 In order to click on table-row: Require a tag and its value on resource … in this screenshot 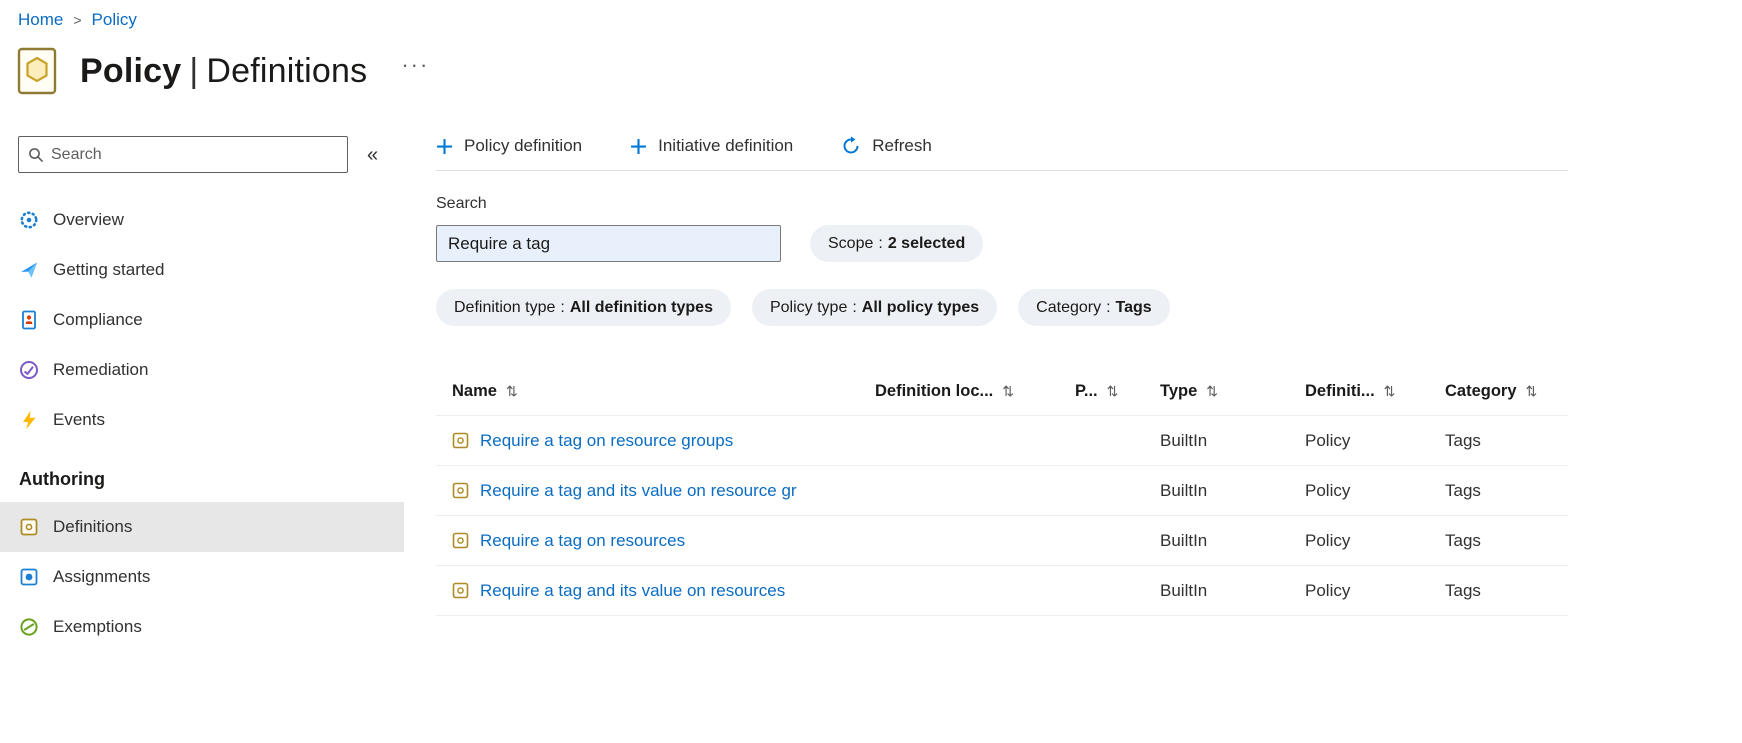, I will do `click(1002, 491)`.